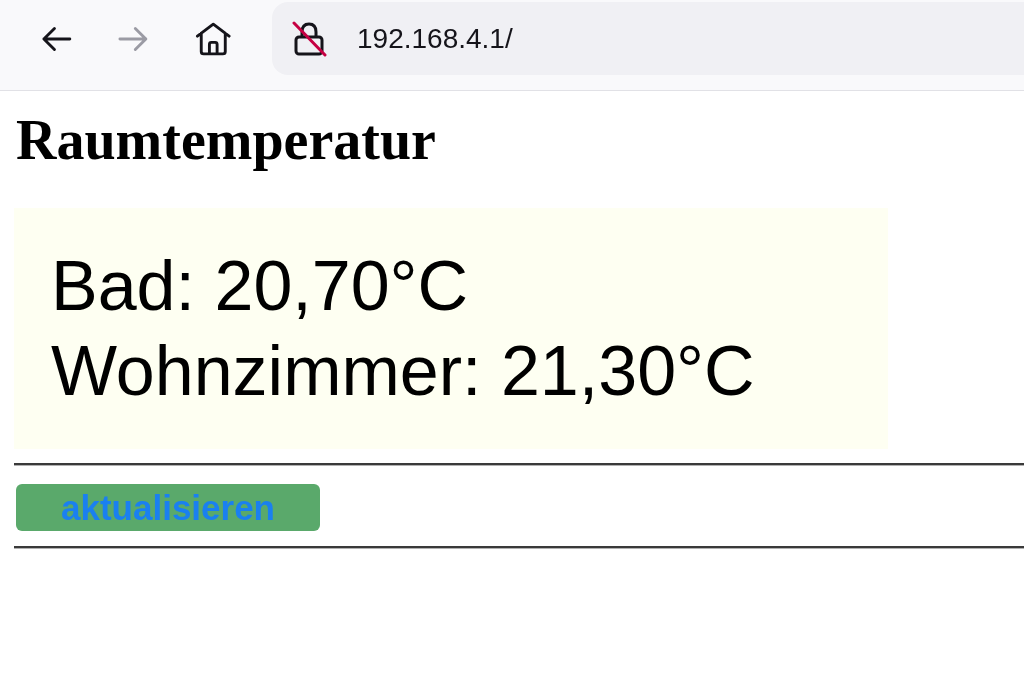 The image size is (1024, 673). I want to click on lock-icon, so click(309, 38).